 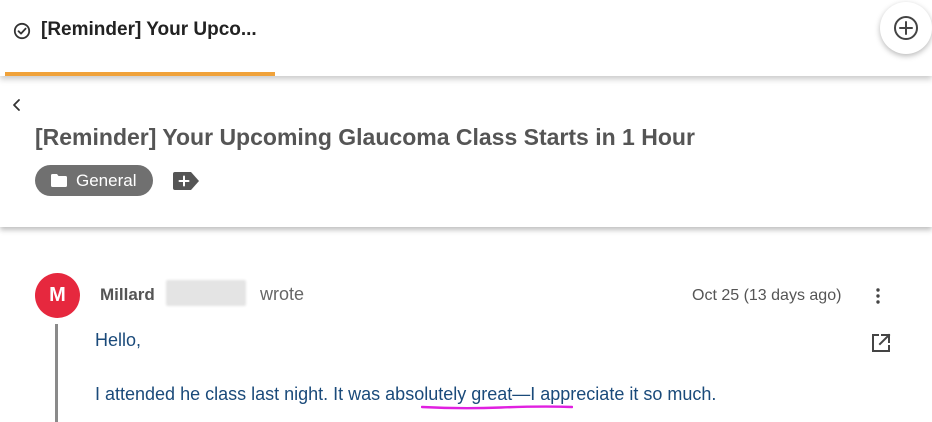 I want to click on category-label: General, so click(x=106, y=180).